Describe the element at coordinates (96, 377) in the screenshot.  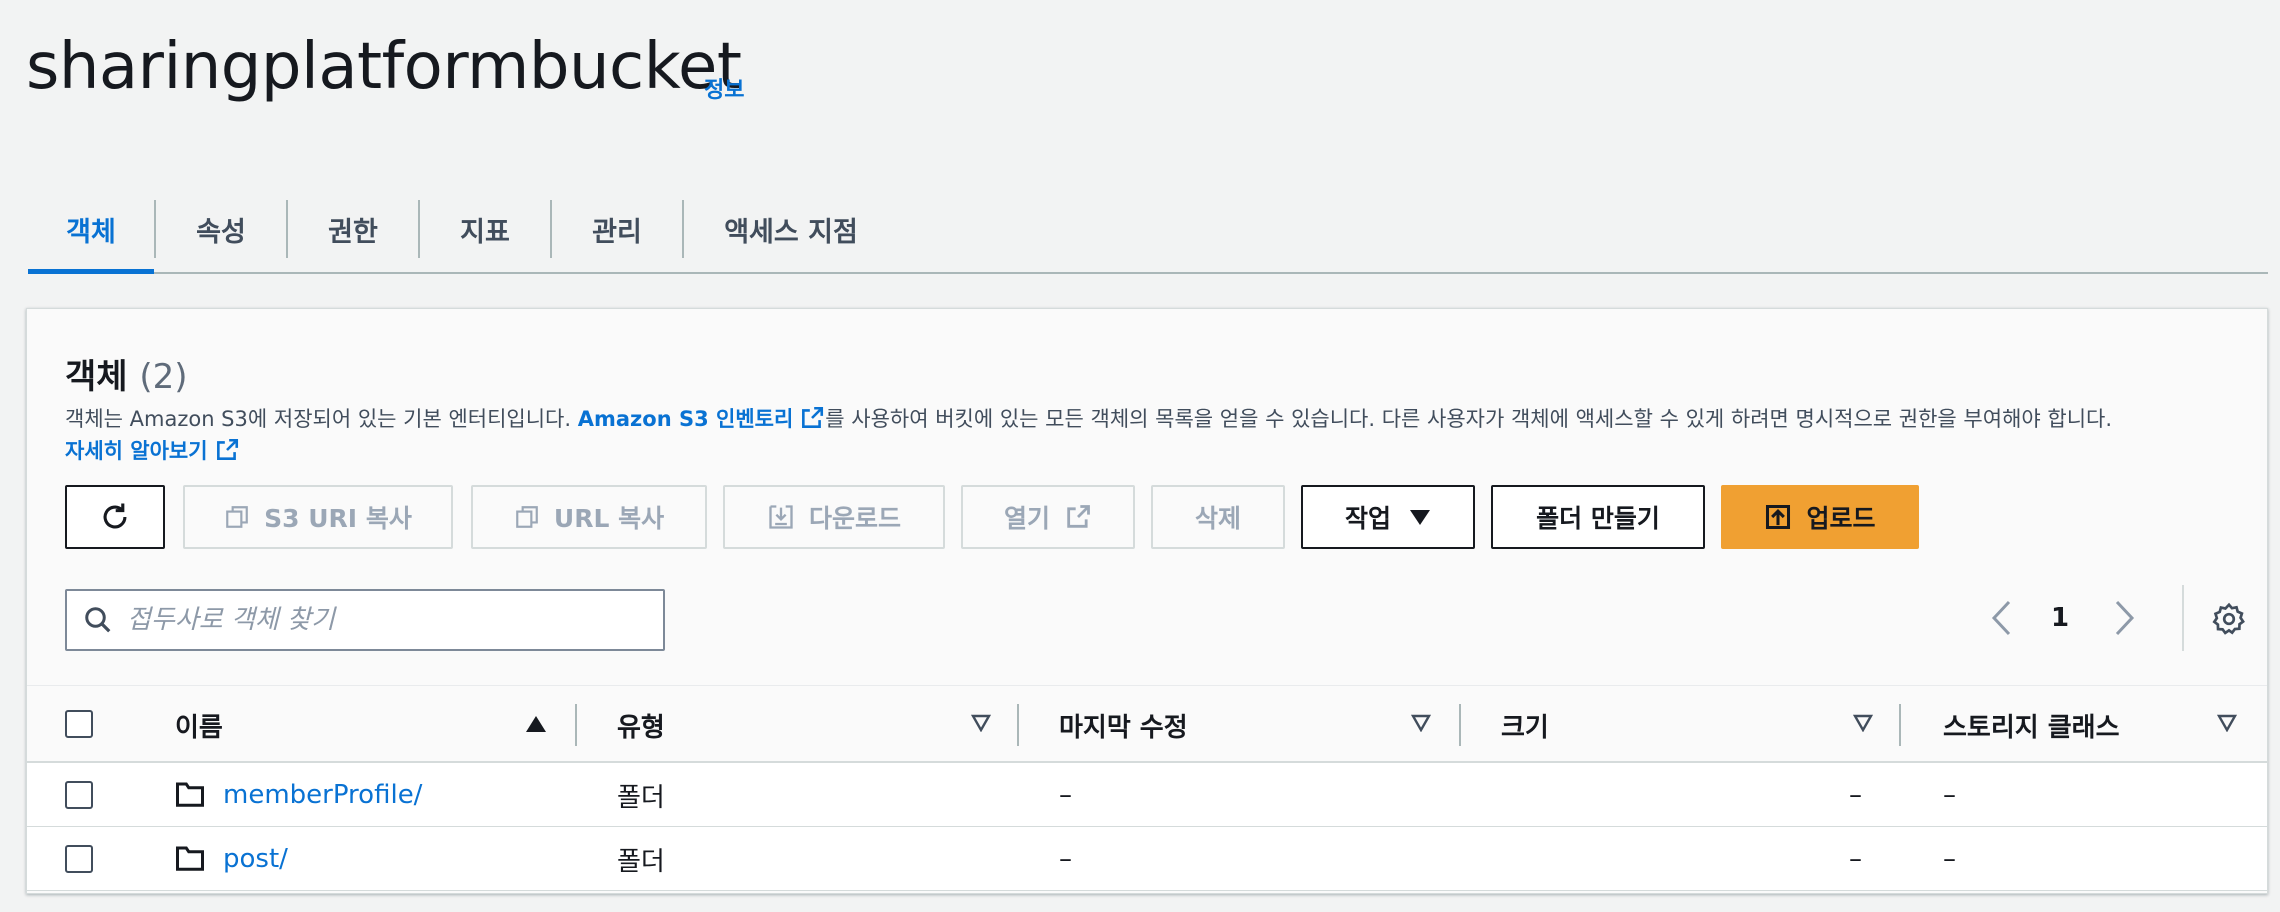
I see `objects-title: 객체` at that location.